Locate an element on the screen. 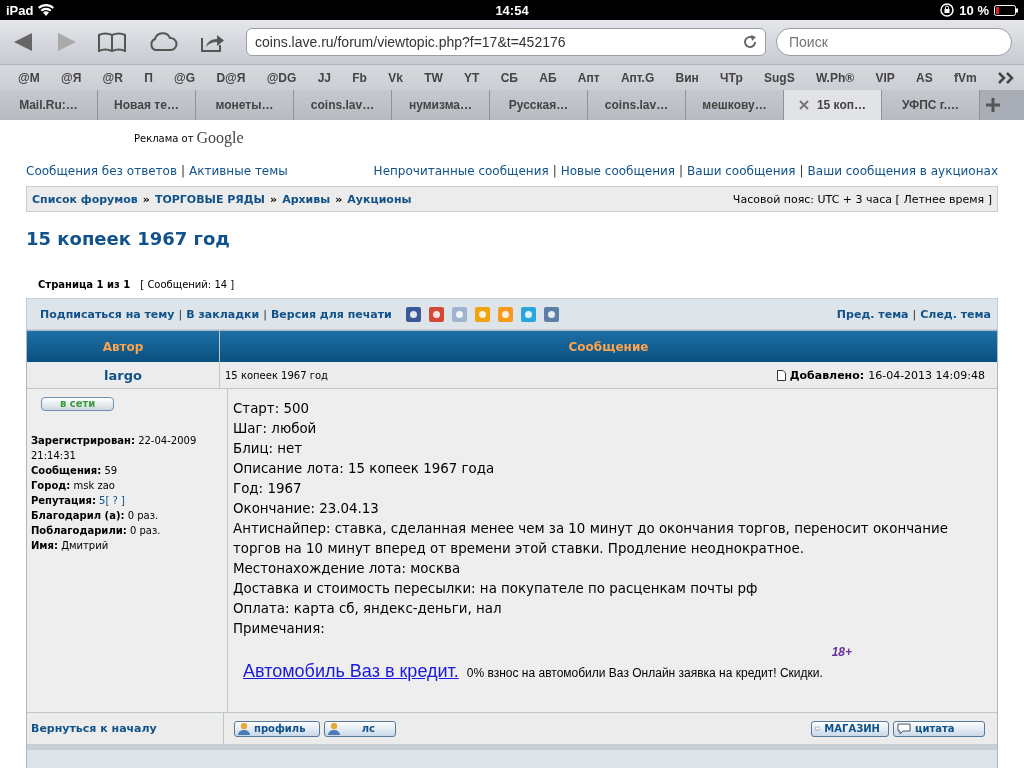 This screenshot has width=1024, height=768. profile-field: Имя: Дмитрий is located at coordinates (127, 545).